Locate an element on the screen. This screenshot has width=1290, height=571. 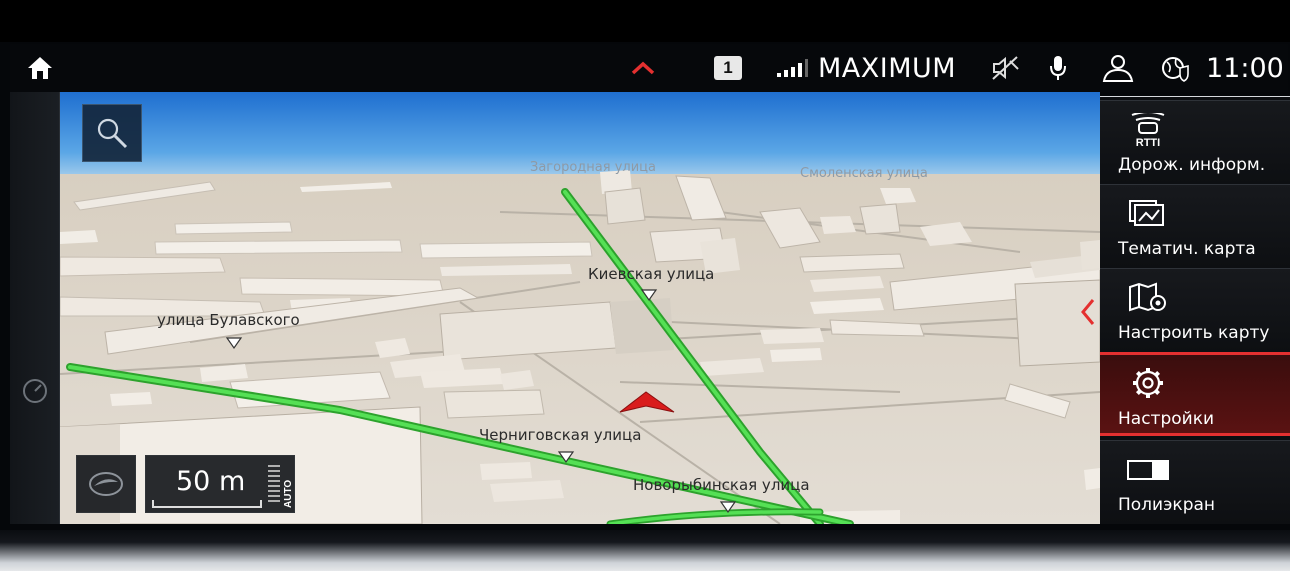
menu-label-thematic-map: Тематич. карта is located at coordinates (1187, 249).